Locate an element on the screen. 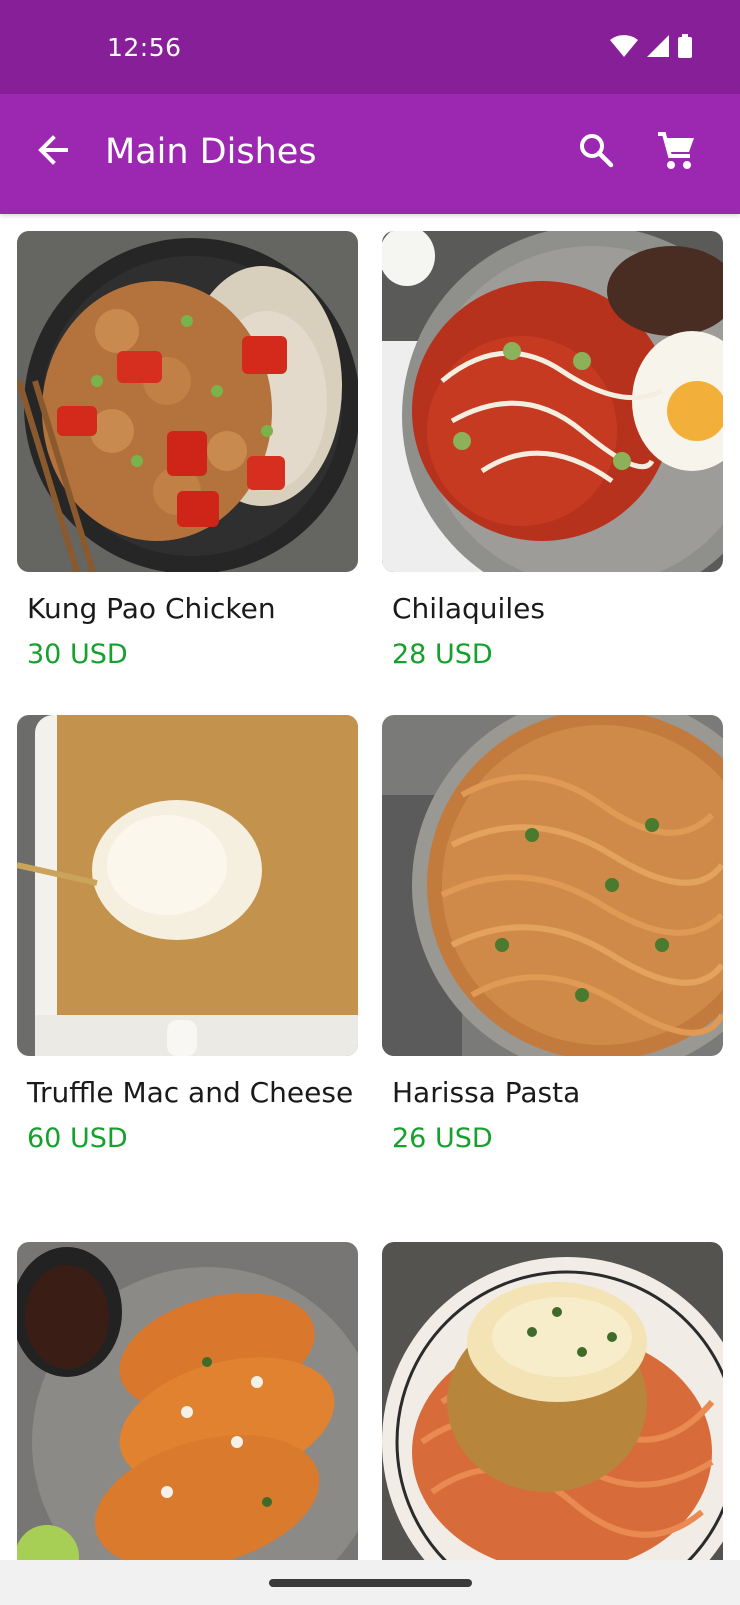 This screenshot has height=1605, width=740. battery-icon is located at coordinates (685, 48).